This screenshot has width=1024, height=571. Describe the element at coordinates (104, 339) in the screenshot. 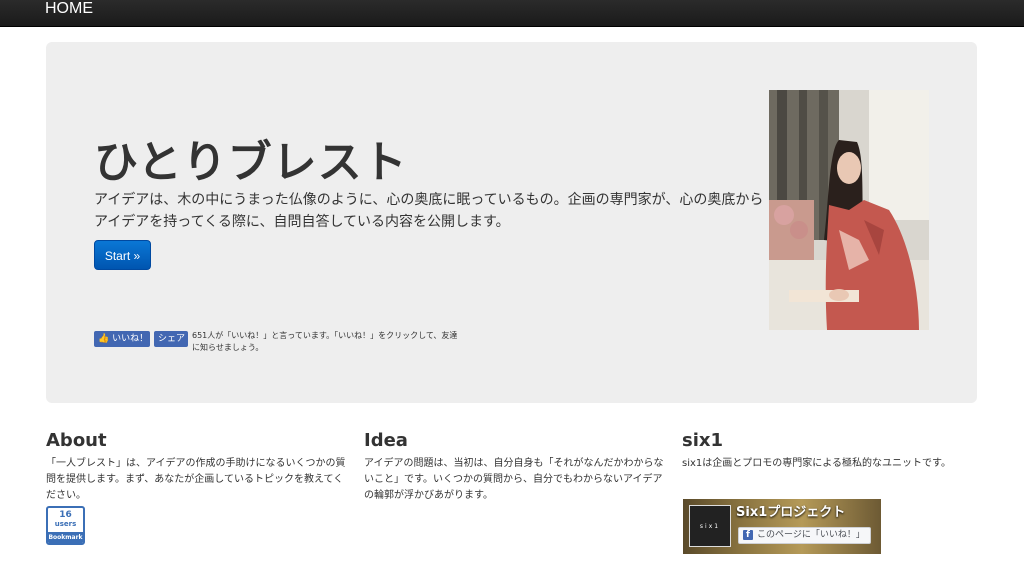

I see `thumbs-up-icon: 👍` at that location.